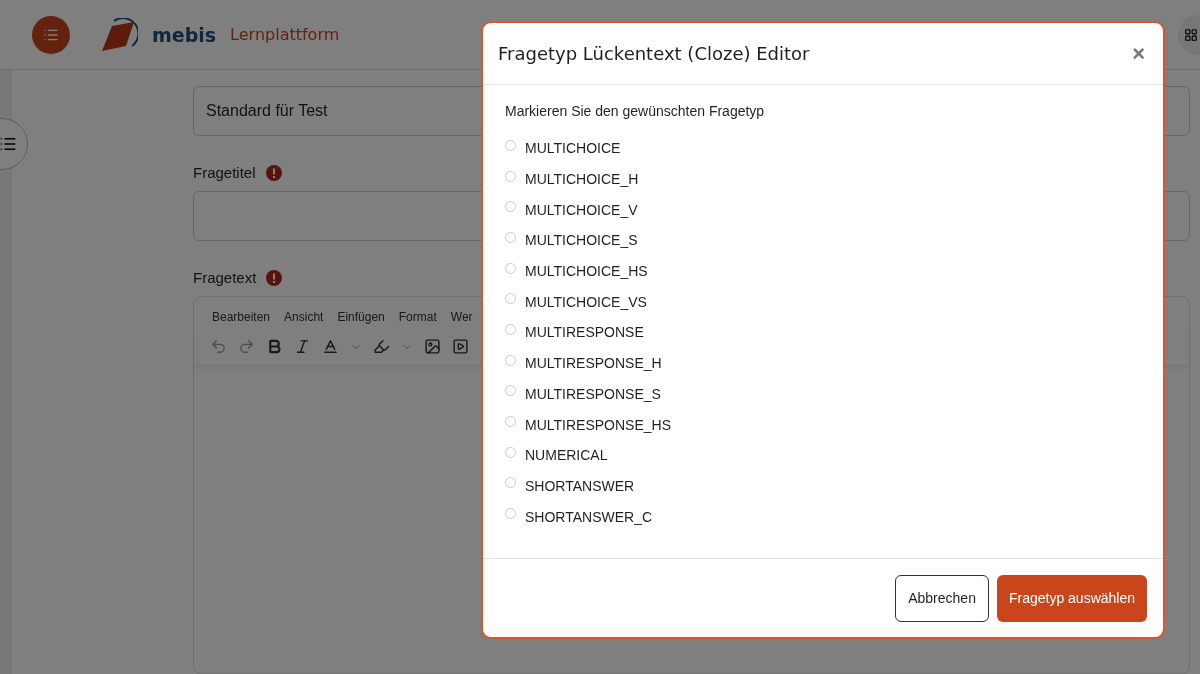 Image resolution: width=1200 pixels, height=674 pixels. What do you see at coordinates (654, 53) in the screenshot?
I see `dialog-title: Fragetyp Lückentext (Cloze) Editor` at bounding box center [654, 53].